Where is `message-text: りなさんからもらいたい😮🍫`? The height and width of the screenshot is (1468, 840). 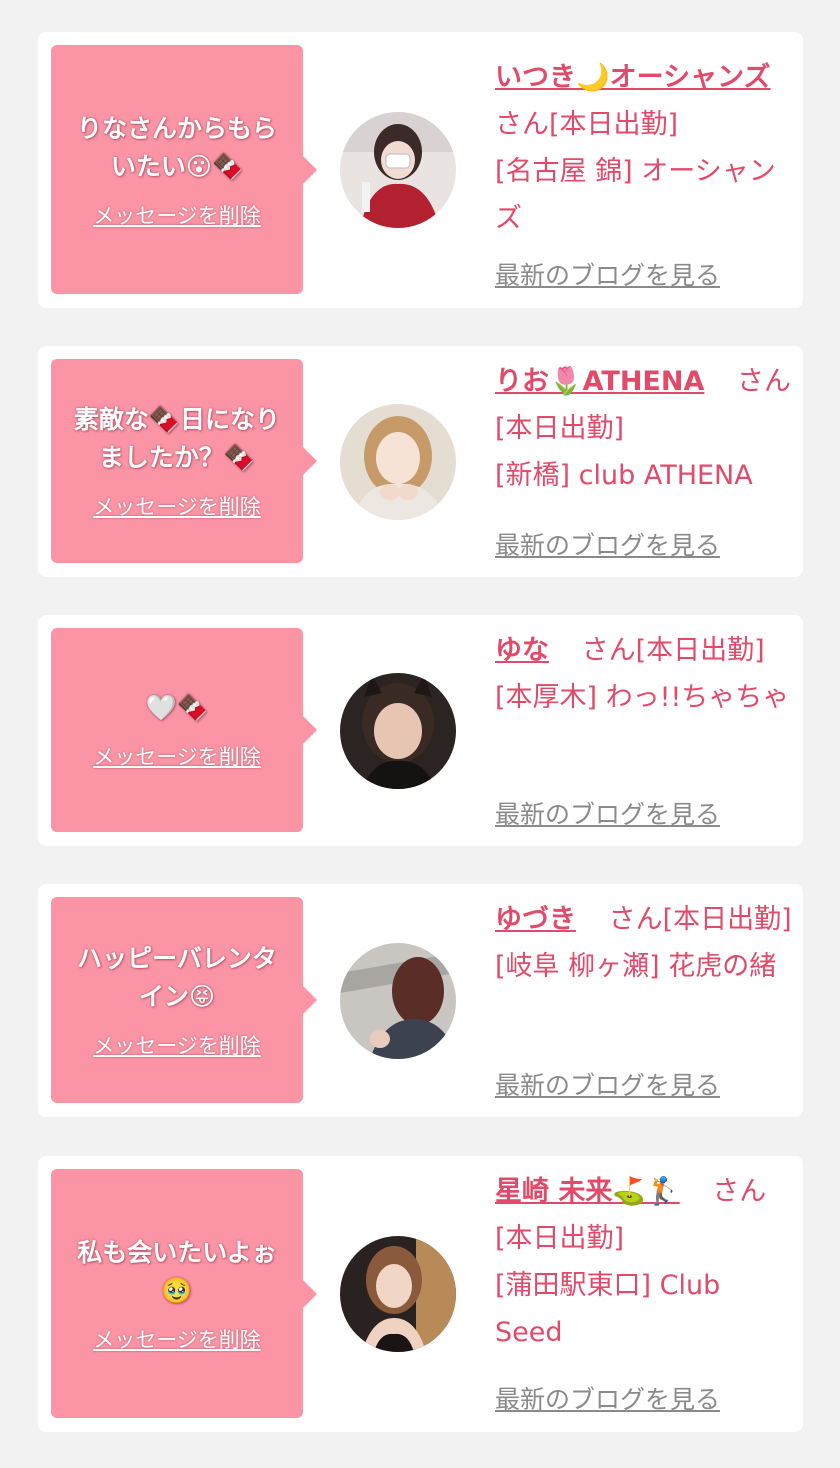
message-text: りなさんからもらいたい😮🍫 is located at coordinates (176, 147).